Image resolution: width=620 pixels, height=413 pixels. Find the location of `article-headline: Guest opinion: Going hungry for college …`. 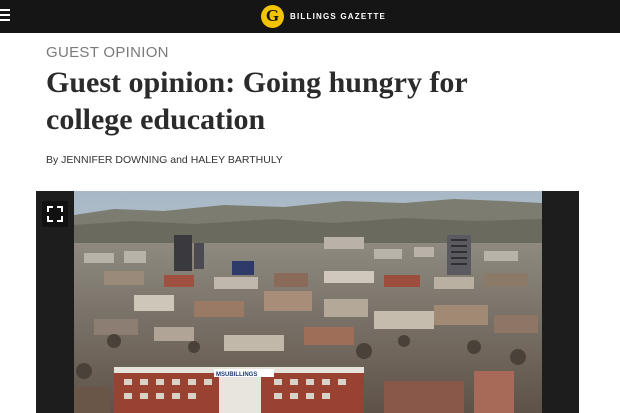

article-headline: Guest opinion: Going hungry for college … is located at coordinates (257, 101).